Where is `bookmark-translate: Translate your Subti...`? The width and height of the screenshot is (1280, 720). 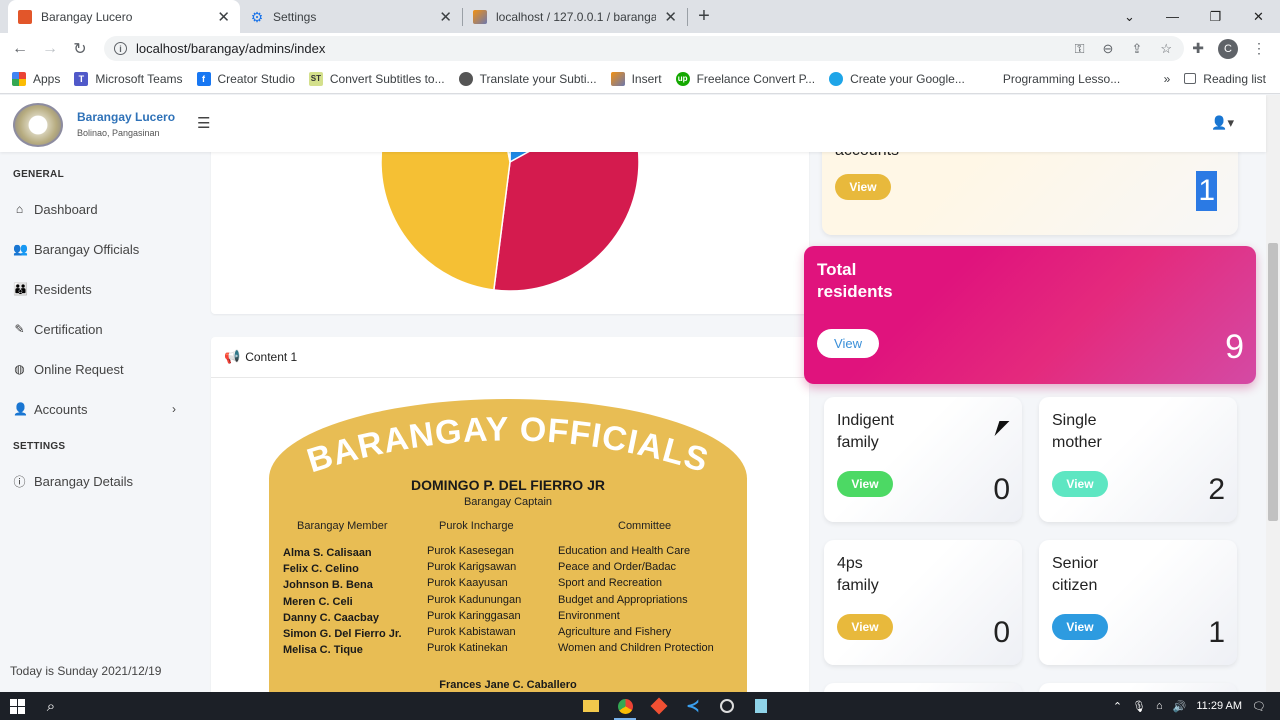
bookmark-translate: Translate your Subti... is located at coordinates (527, 78).